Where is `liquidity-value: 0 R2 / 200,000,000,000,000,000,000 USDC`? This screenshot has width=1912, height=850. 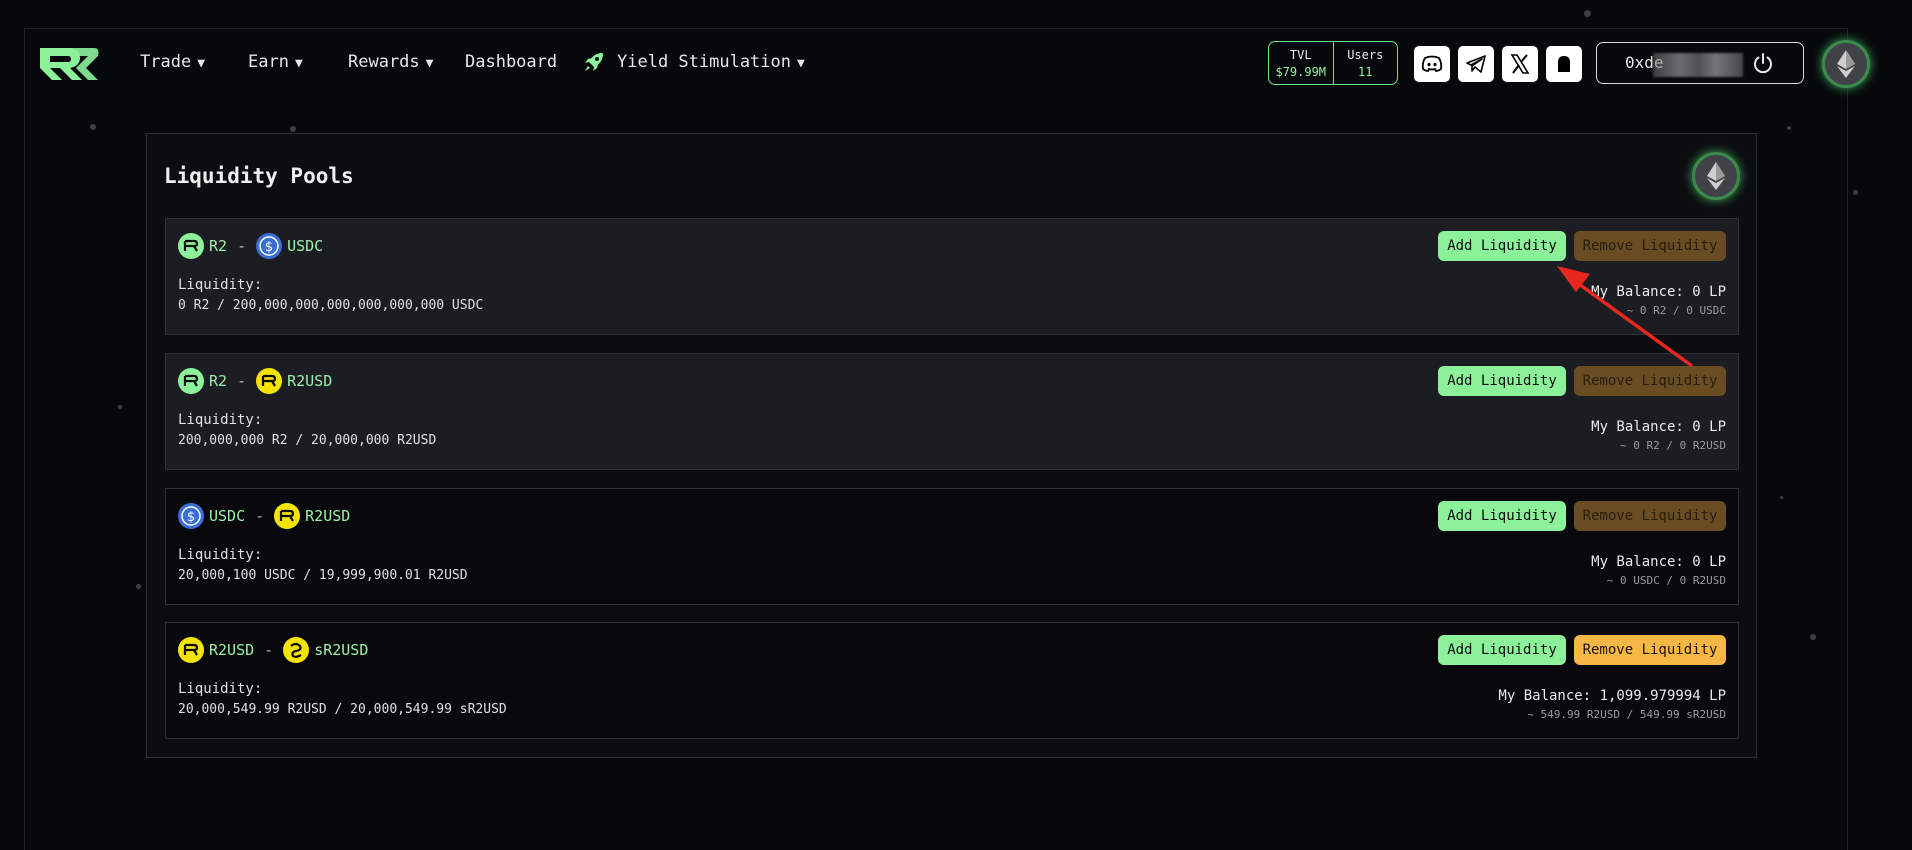
liquidity-value: 0 R2 / 200,000,000,000,000,000,000 USDC is located at coordinates (331, 305).